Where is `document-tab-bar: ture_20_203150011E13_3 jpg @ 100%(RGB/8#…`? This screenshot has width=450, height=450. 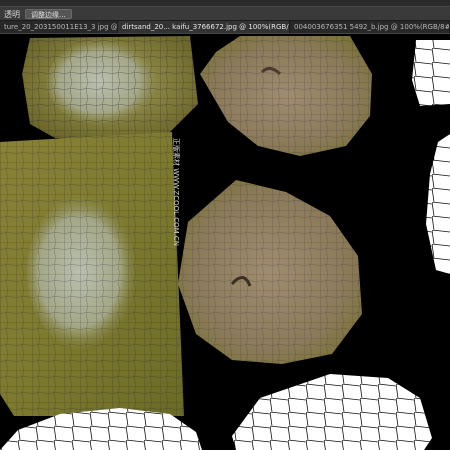
document-tab-bar: ture_20_203150011E13_3 jpg @ 100%(RGB/8#… is located at coordinates (225, 27).